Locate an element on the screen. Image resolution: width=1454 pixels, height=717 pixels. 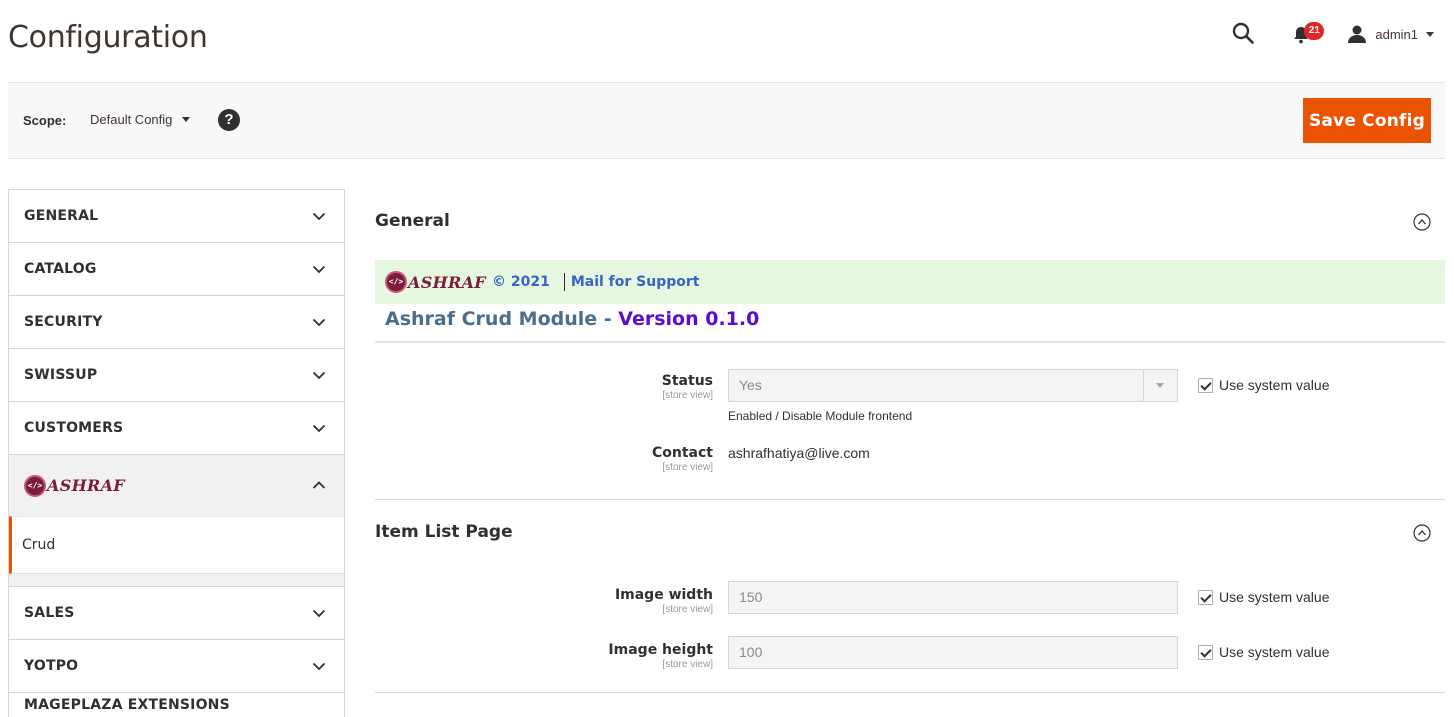
image-height-label: Image height is located at coordinates (660, 650).